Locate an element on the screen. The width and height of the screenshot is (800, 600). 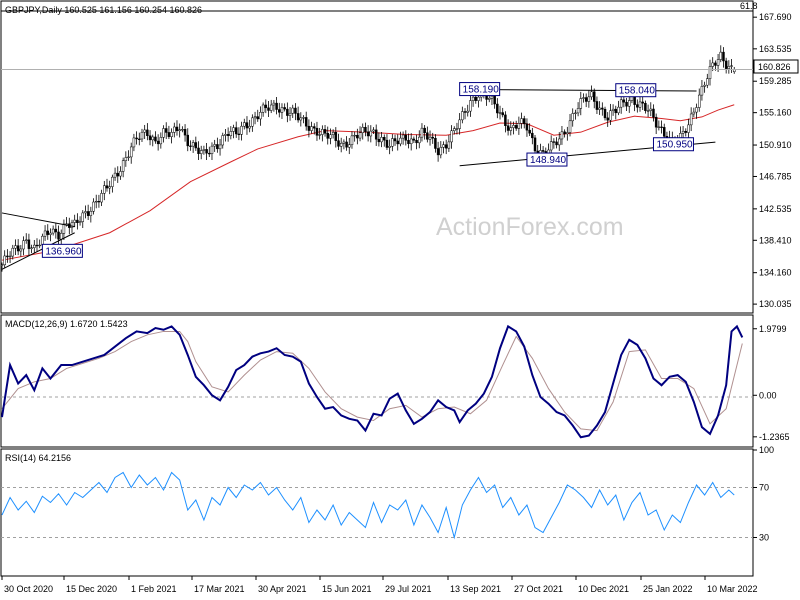
current-price-label: 160.826 is located at coordinates (774, 67).